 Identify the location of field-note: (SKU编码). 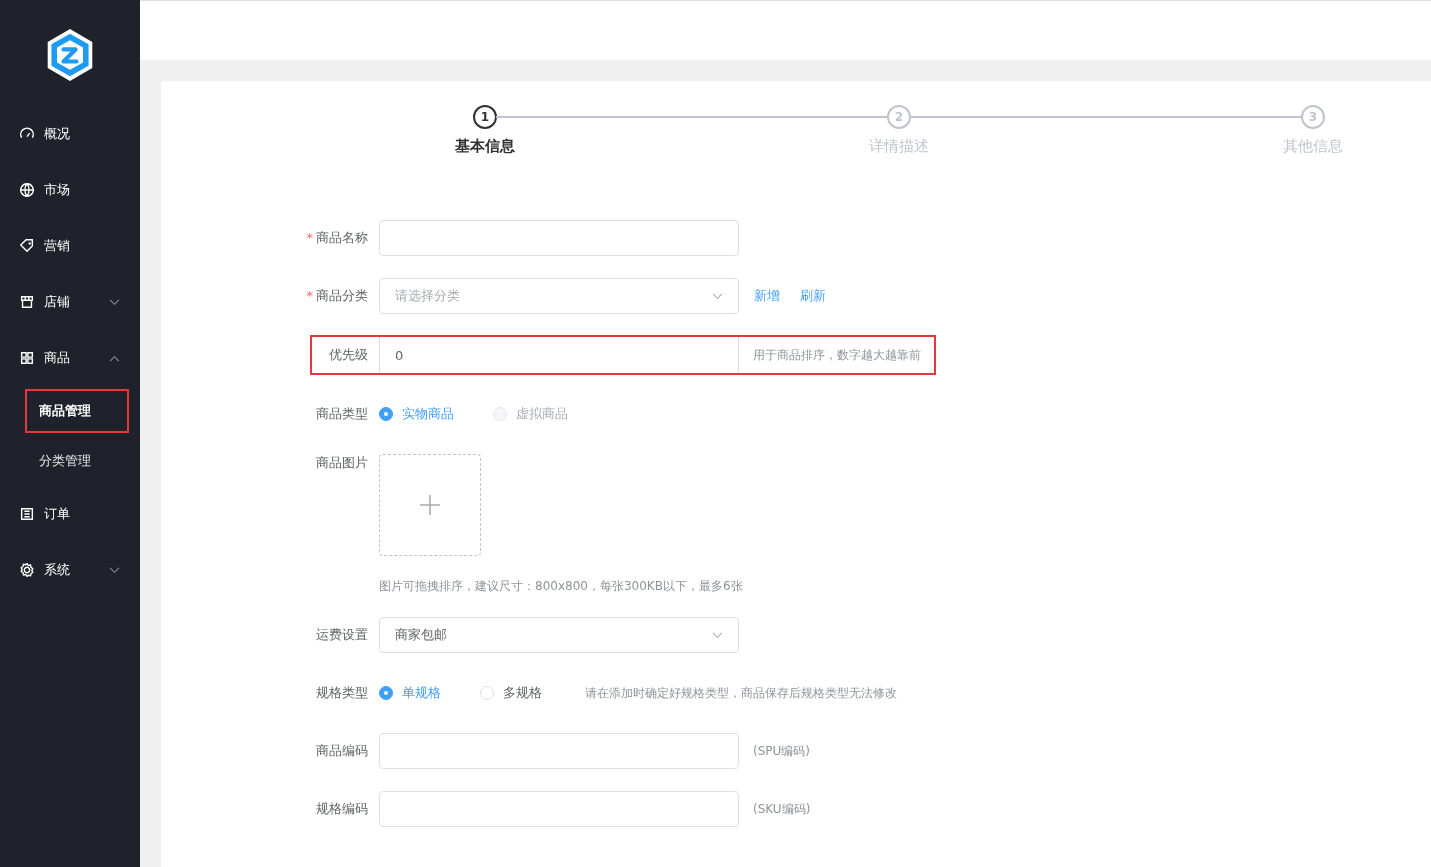
(782, 809).